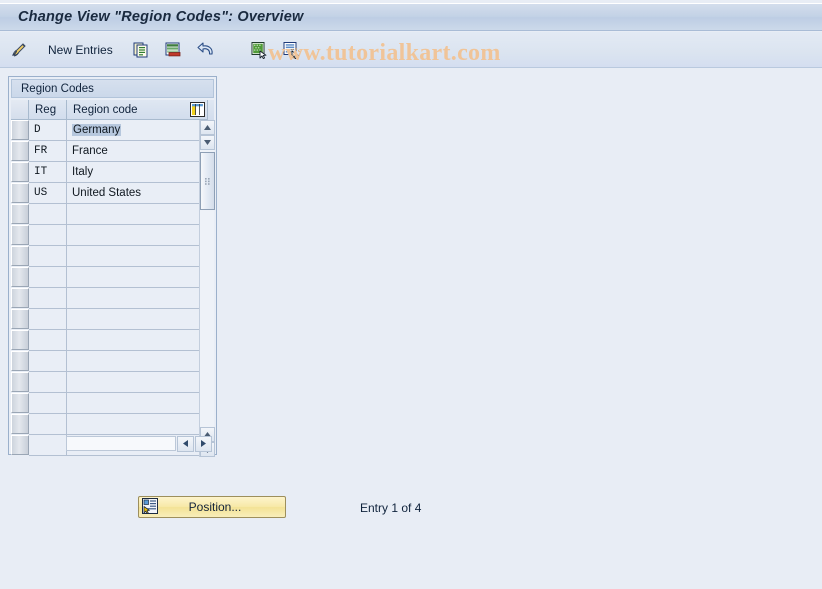  I want to click on undo-button, so click(206, 50).